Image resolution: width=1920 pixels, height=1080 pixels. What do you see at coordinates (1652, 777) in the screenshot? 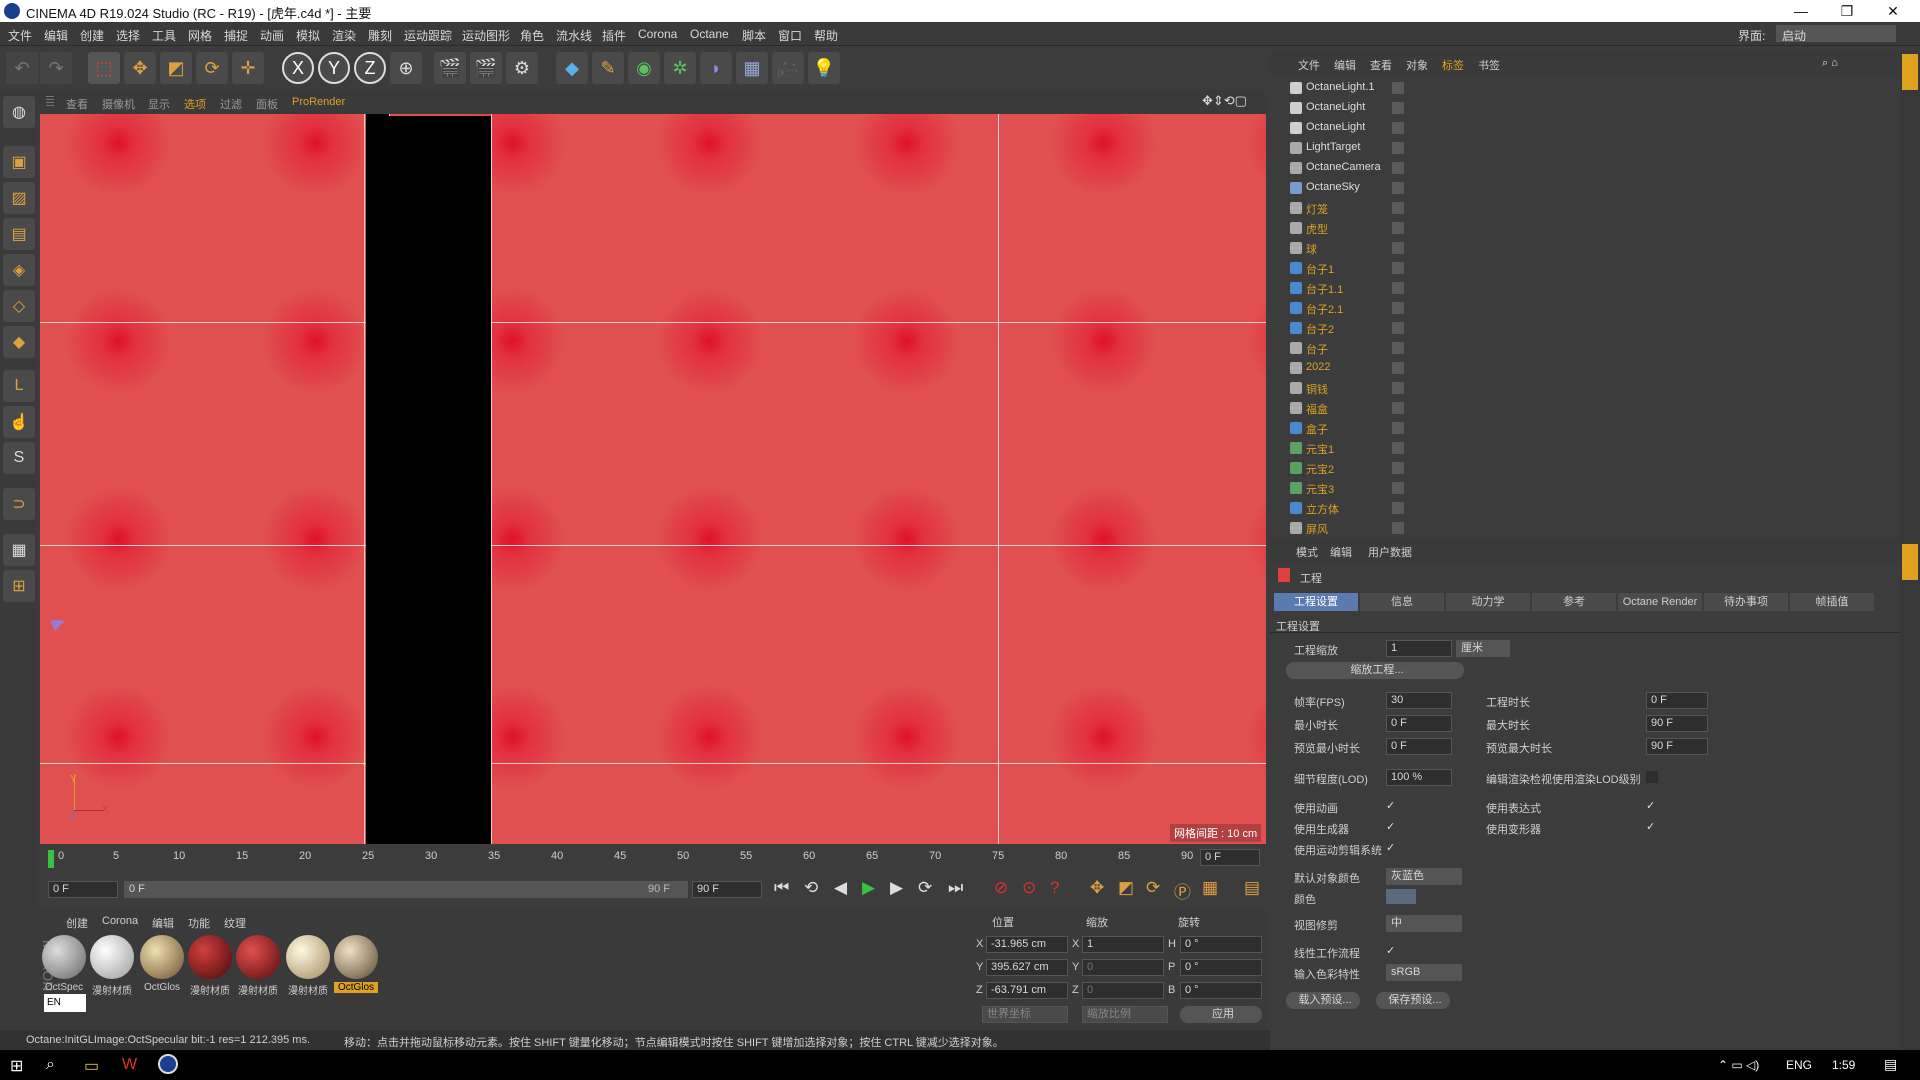
I see `render-lod-checkbox` at bounding box center [1652, 777].